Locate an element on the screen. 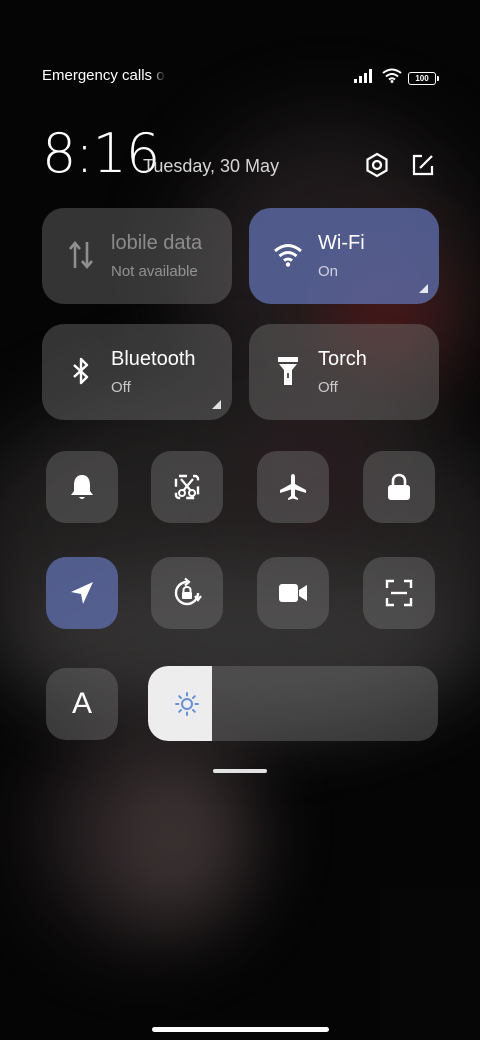 This screenshot has width=480, height=1040. torch-tile: Torch Off is located at coordinates (344, 372).